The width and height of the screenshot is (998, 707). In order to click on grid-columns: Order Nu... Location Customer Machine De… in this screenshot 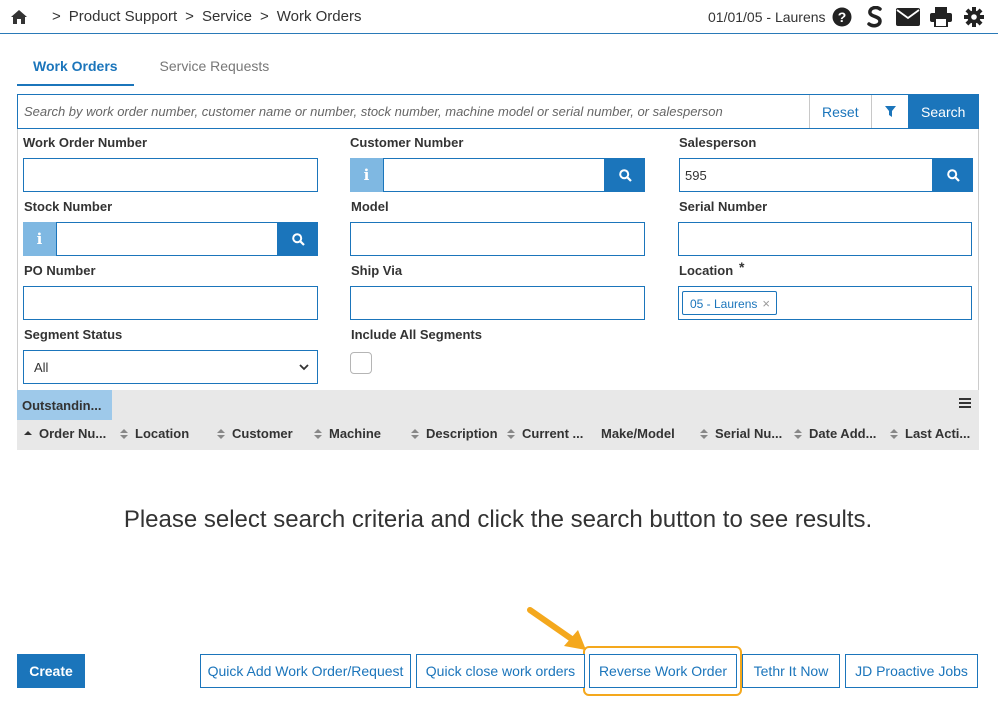, I will do `click(498, 436)`.